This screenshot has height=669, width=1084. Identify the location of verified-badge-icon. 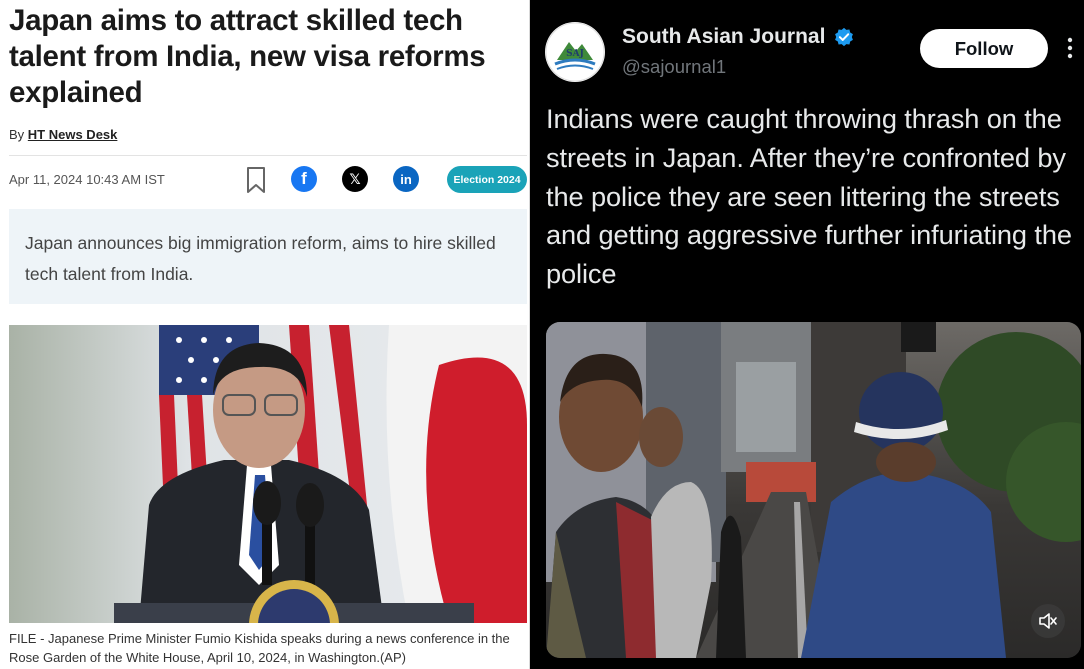
(844, 37).